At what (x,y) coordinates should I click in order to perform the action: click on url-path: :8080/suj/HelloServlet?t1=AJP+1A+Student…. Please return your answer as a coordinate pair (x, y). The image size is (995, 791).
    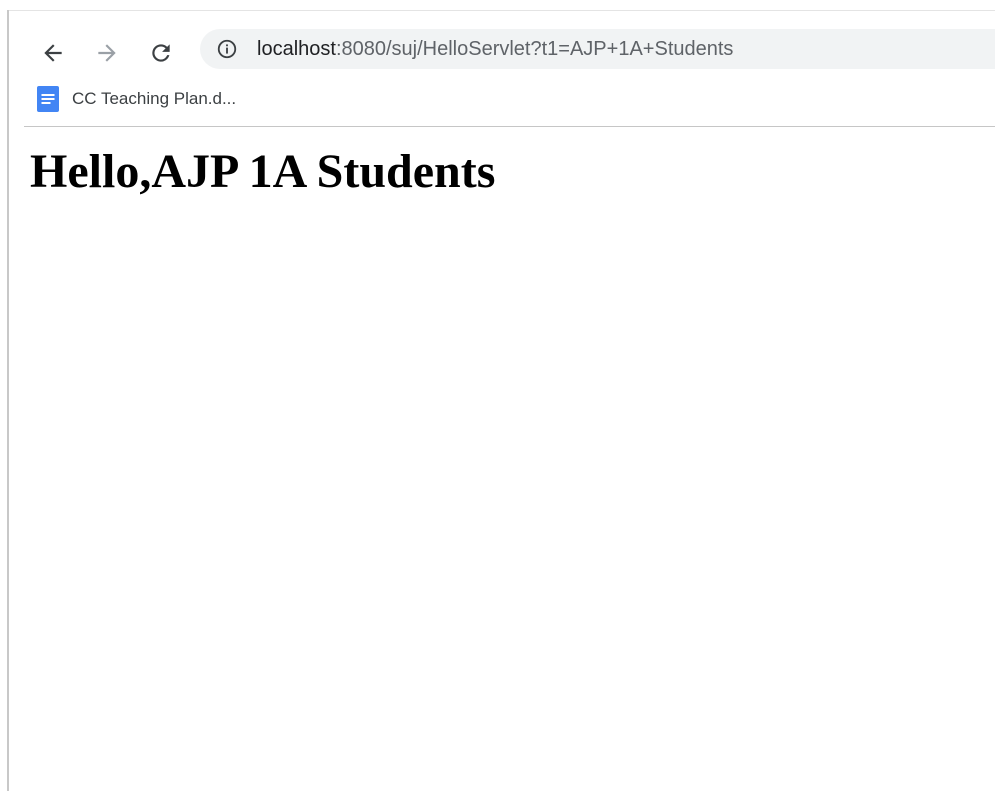
    Looking at the image, I should click on (534, 49).